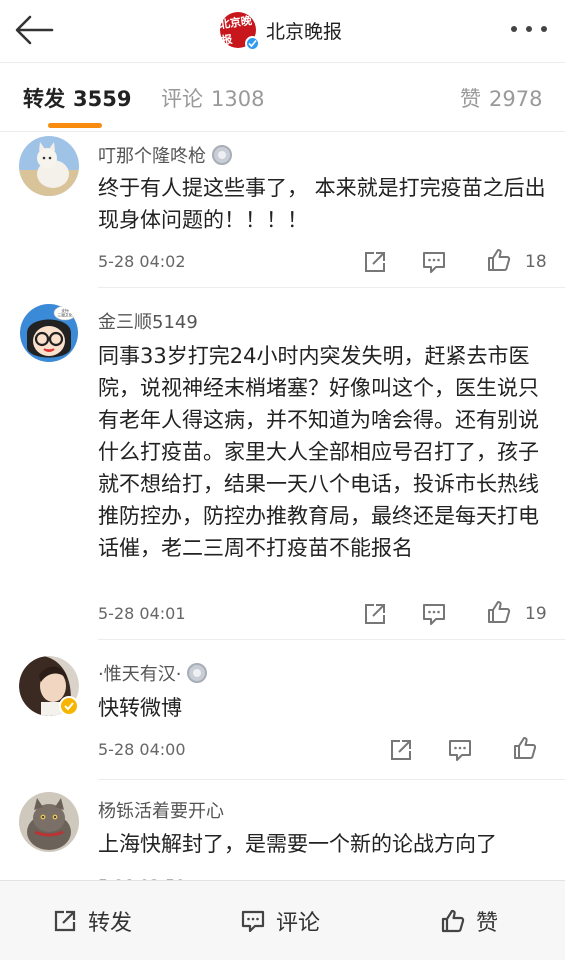 Image resolution: width=565 pixels, height=960 pixels. I want to click on tab-bar: 转发 3559 评论 1308 赞 2978, so click(282, 97).